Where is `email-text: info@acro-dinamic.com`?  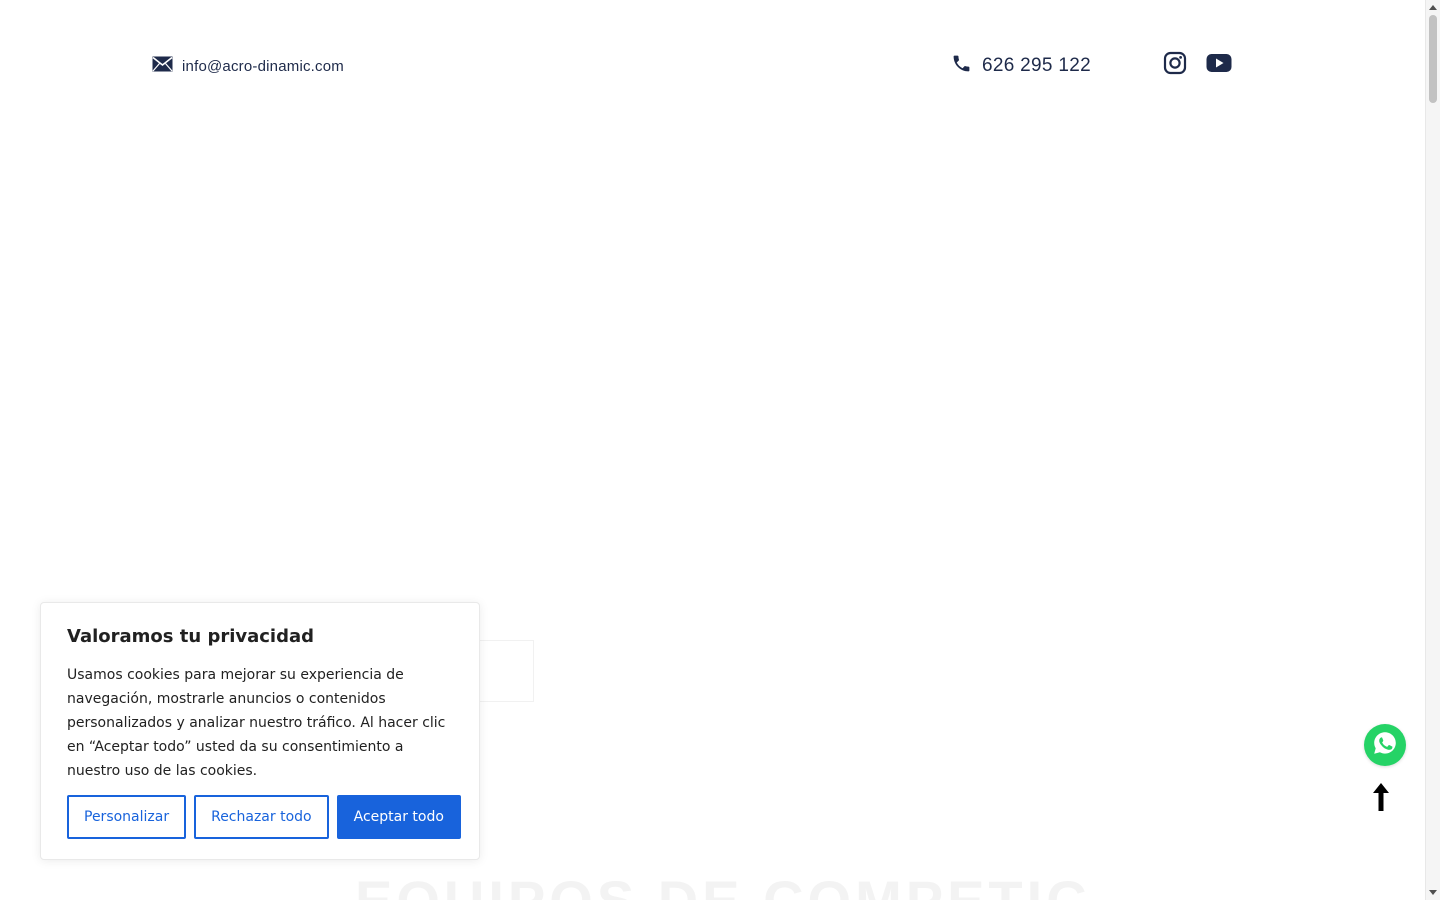 email-text: info@acro-dinamic.com is located at coordinates (263, 66).